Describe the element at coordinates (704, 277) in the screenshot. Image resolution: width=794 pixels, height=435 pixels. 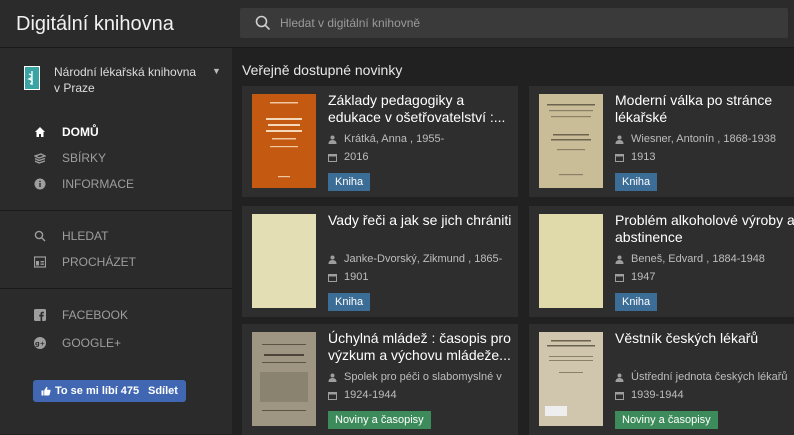
I see `card-date: 1947` at that location.